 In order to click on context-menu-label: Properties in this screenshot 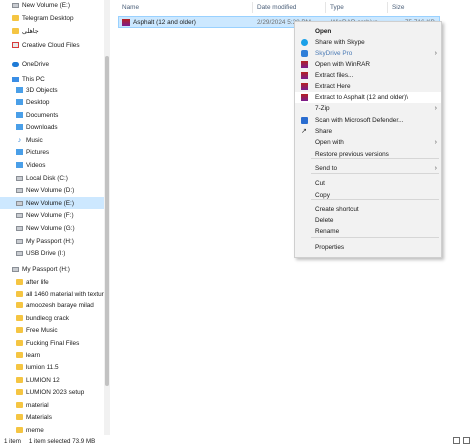, I will do `click(330, 247)`.